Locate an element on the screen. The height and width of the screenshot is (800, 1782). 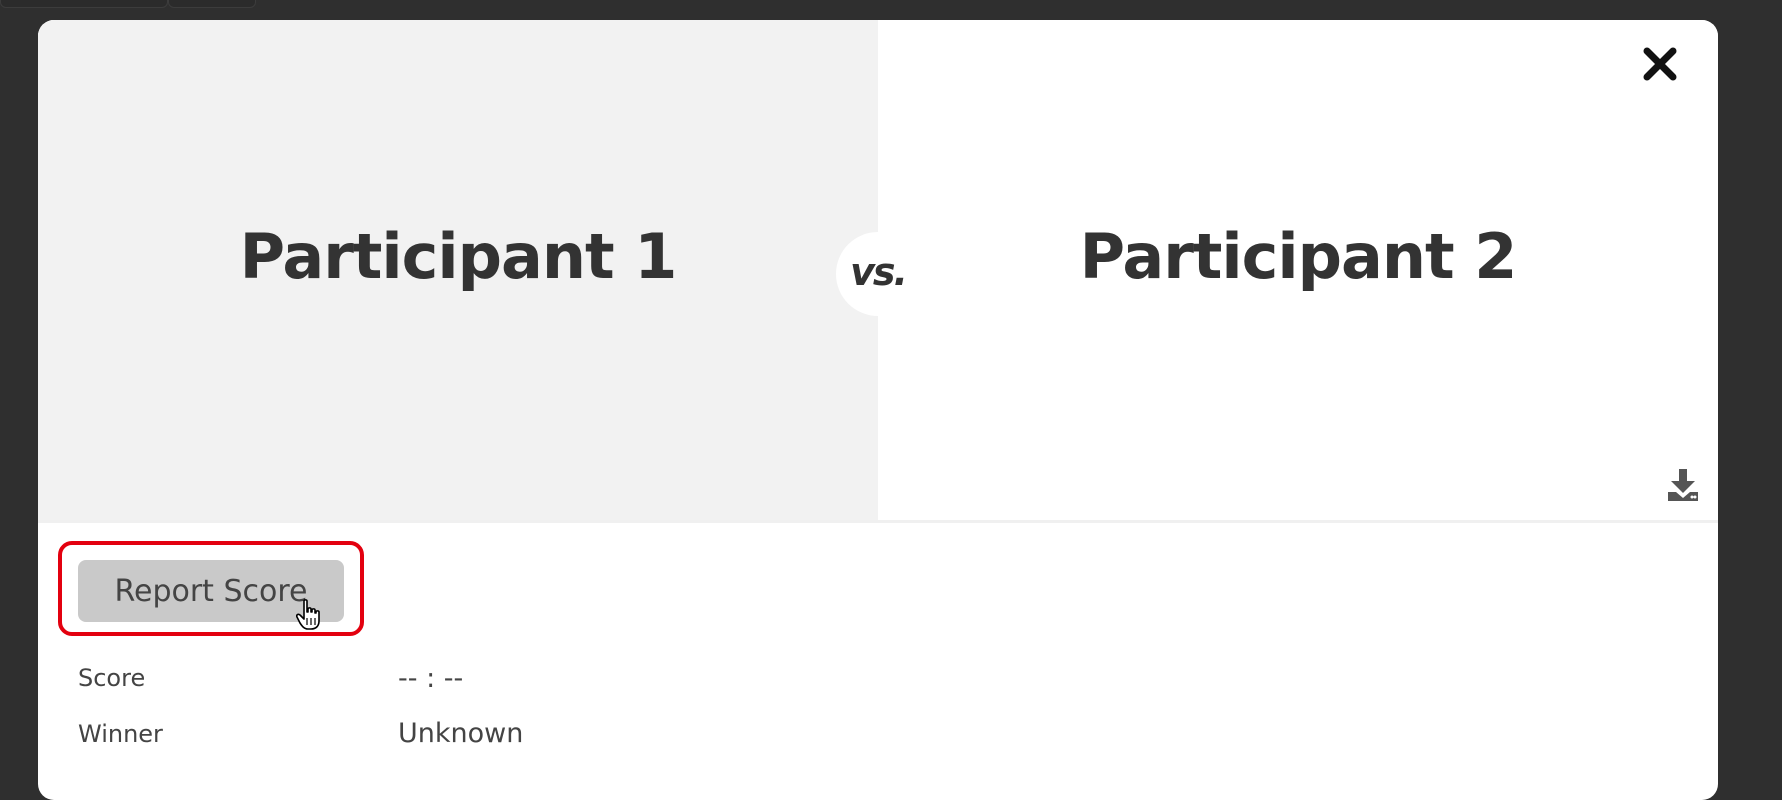
winner-label: Winner is located at coordinates (120, 734).